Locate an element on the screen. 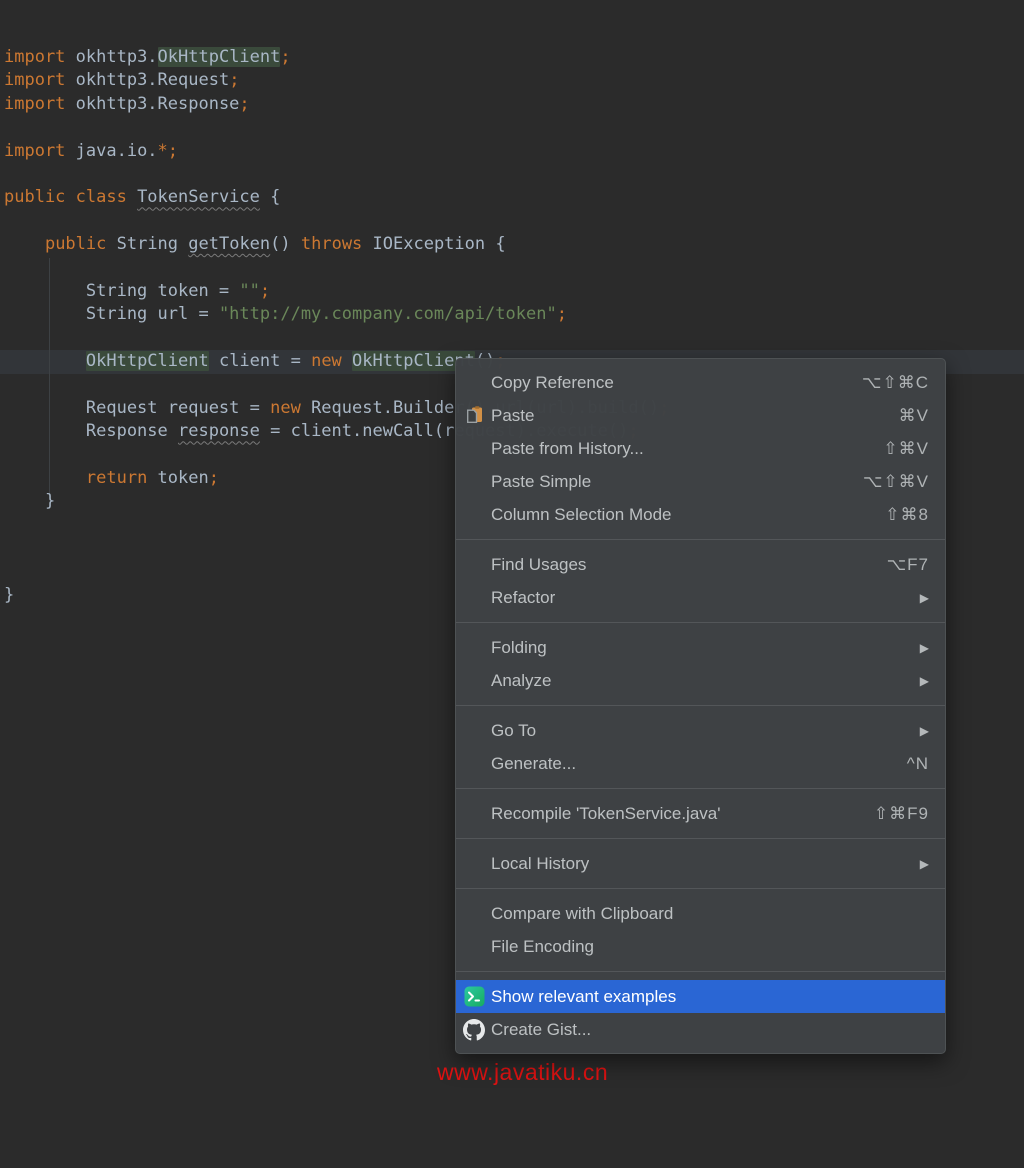  menu-item-label: Go To is located at coordinates (514, 730).